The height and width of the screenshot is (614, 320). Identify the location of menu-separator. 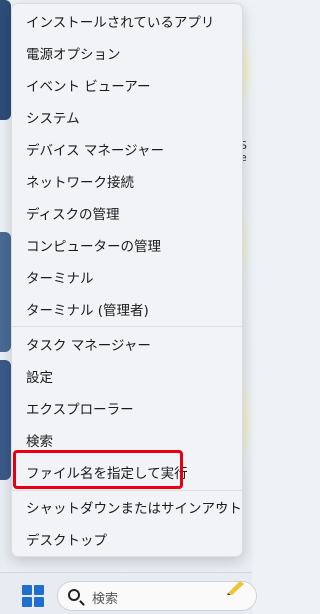
(127, 326).